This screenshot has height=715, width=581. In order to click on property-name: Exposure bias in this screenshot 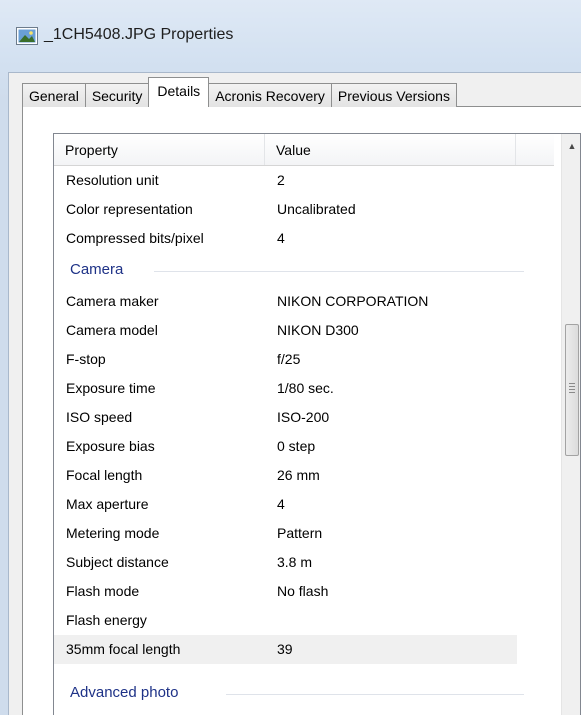, I will do `click(110, 446)`.